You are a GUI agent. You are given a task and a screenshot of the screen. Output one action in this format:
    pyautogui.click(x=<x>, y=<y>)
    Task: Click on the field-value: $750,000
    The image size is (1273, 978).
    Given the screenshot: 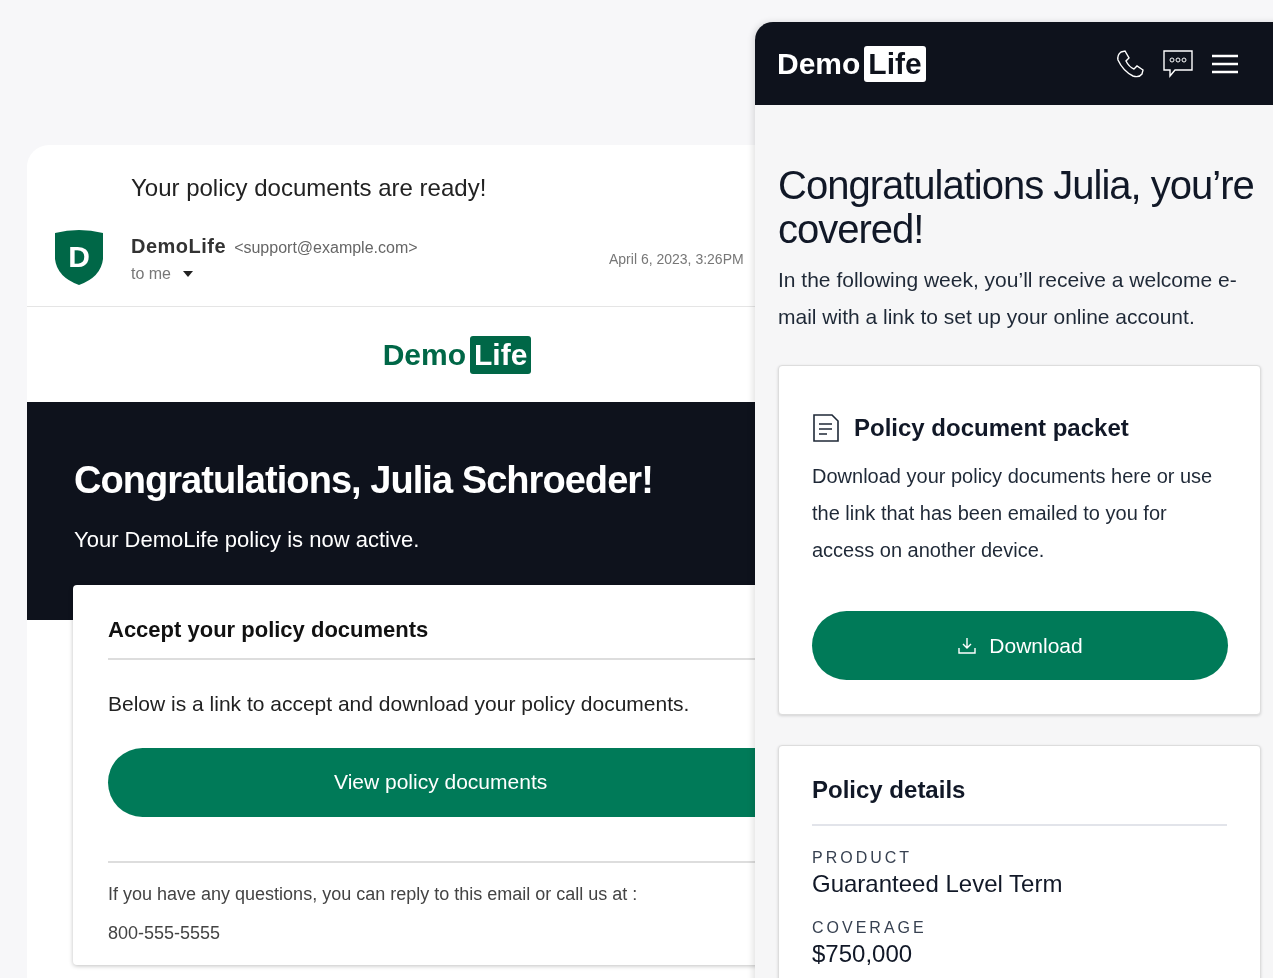 What is the action you would take?
    pyautogui.click(x=863, y=954)
    